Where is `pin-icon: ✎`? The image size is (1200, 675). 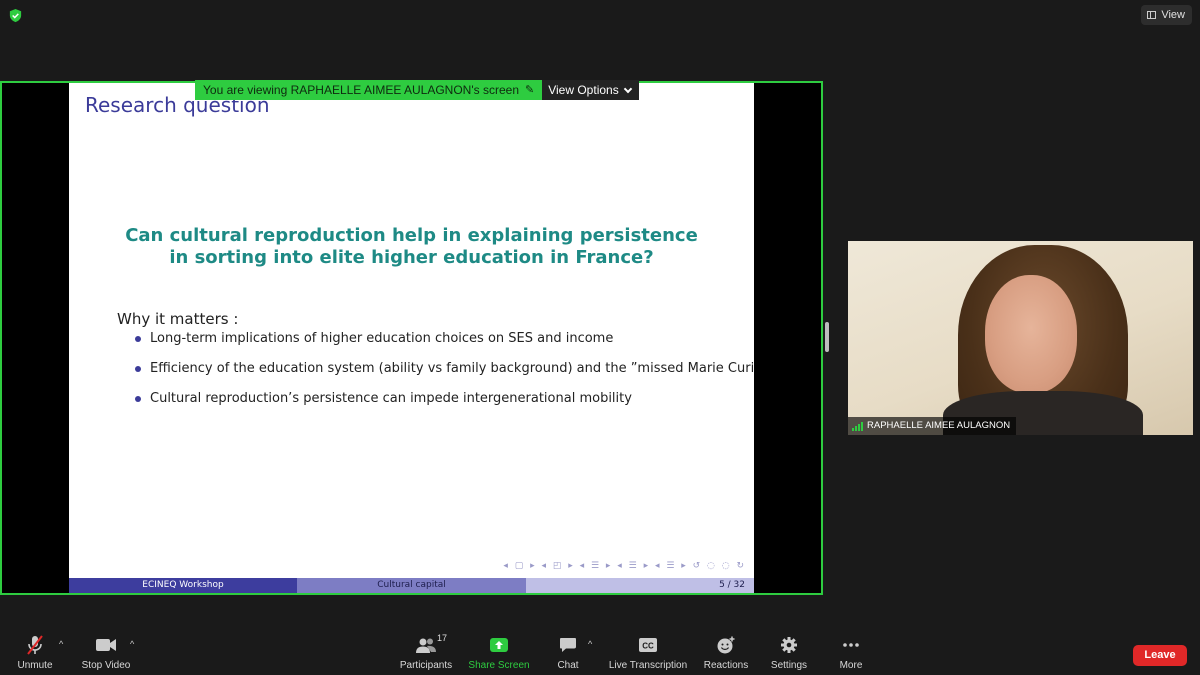 pin-icon: ✎ is located at coordinates (529, 90).